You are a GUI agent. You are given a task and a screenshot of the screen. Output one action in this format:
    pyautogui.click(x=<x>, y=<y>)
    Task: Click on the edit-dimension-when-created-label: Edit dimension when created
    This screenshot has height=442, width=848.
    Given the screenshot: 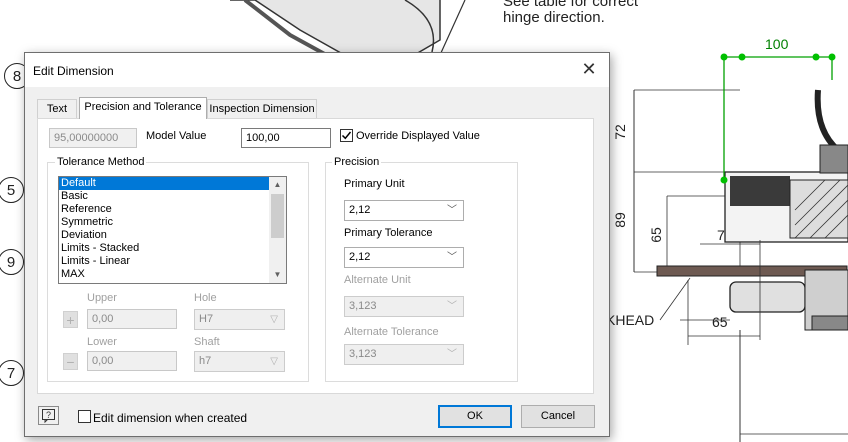 What is the action you would take?
    pyautogui.click(x=170, y=418)
    